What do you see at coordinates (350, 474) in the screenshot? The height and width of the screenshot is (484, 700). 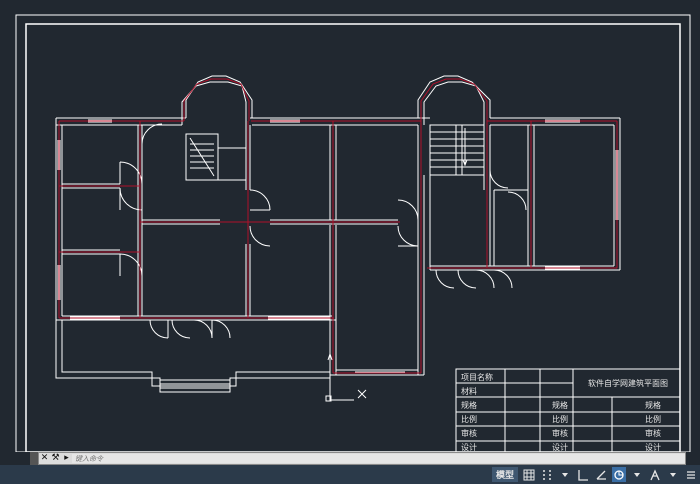 I see `status-bar: 模型` at bounding box center [350, 474].